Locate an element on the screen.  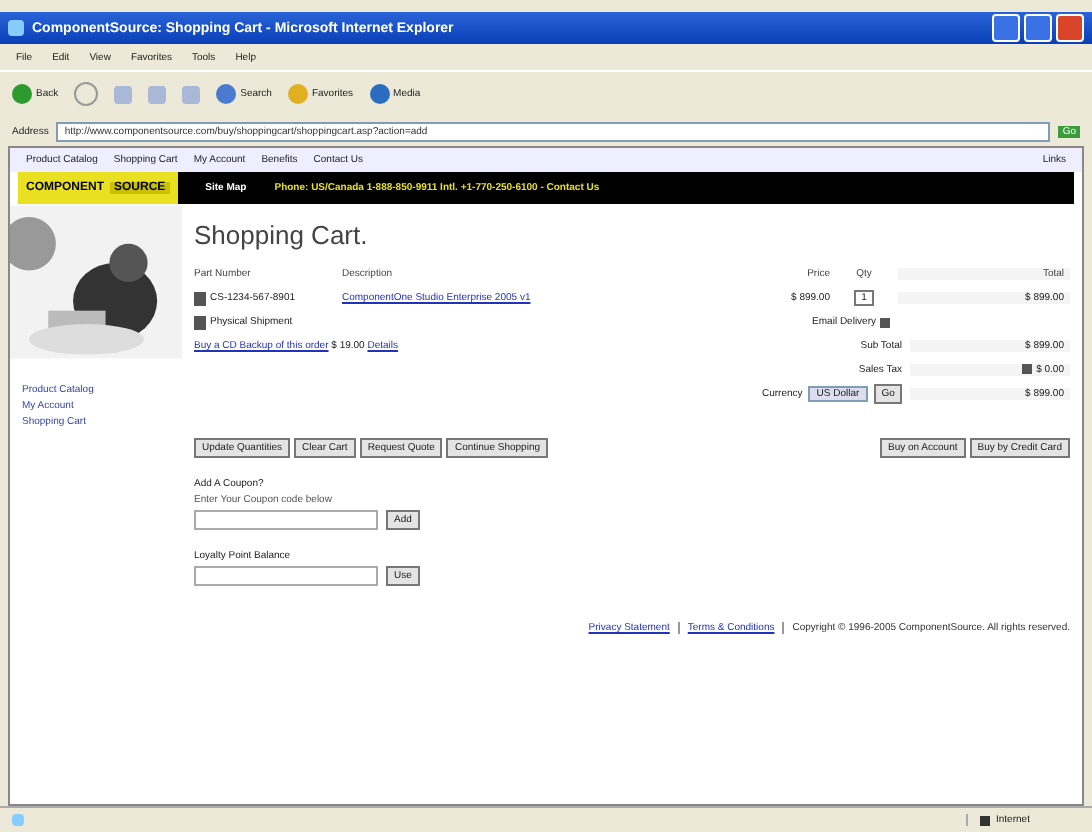
page-heading: Shopping Cart. is located at coordinates (282, 235).